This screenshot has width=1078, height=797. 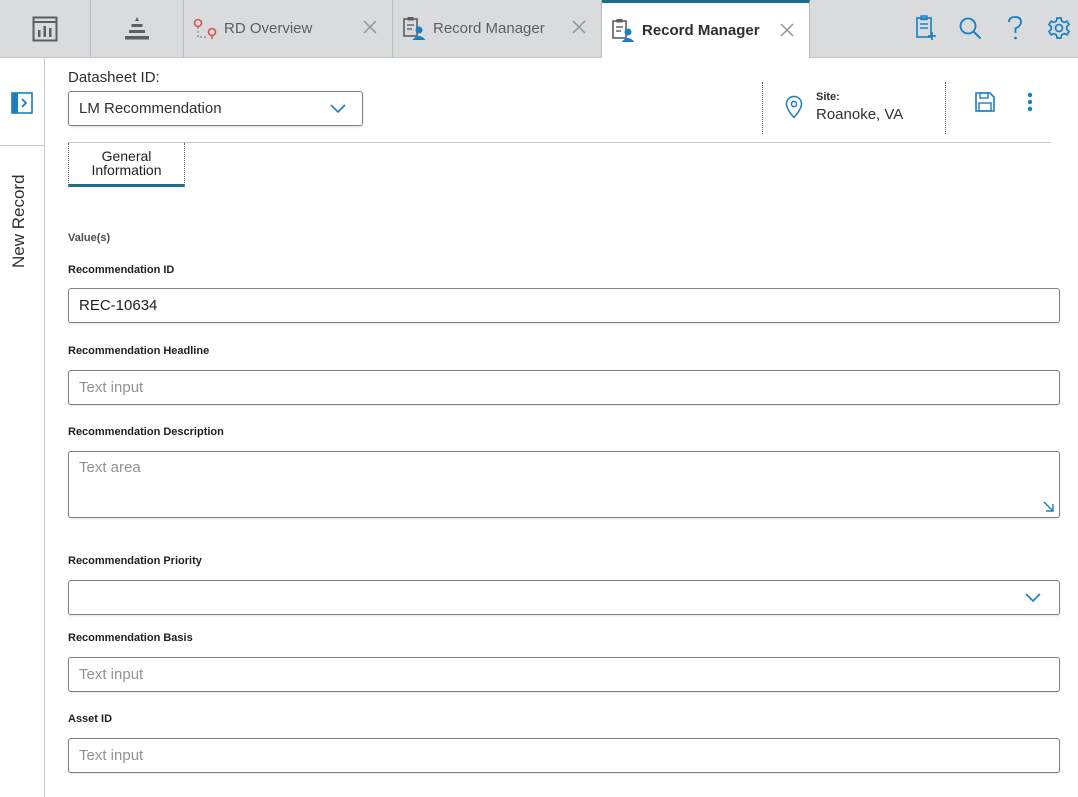 What do you see at coordinates (268, 28) in the screenshot?
I see `tab-label: RD Overview` at bounding box center [268, 28].